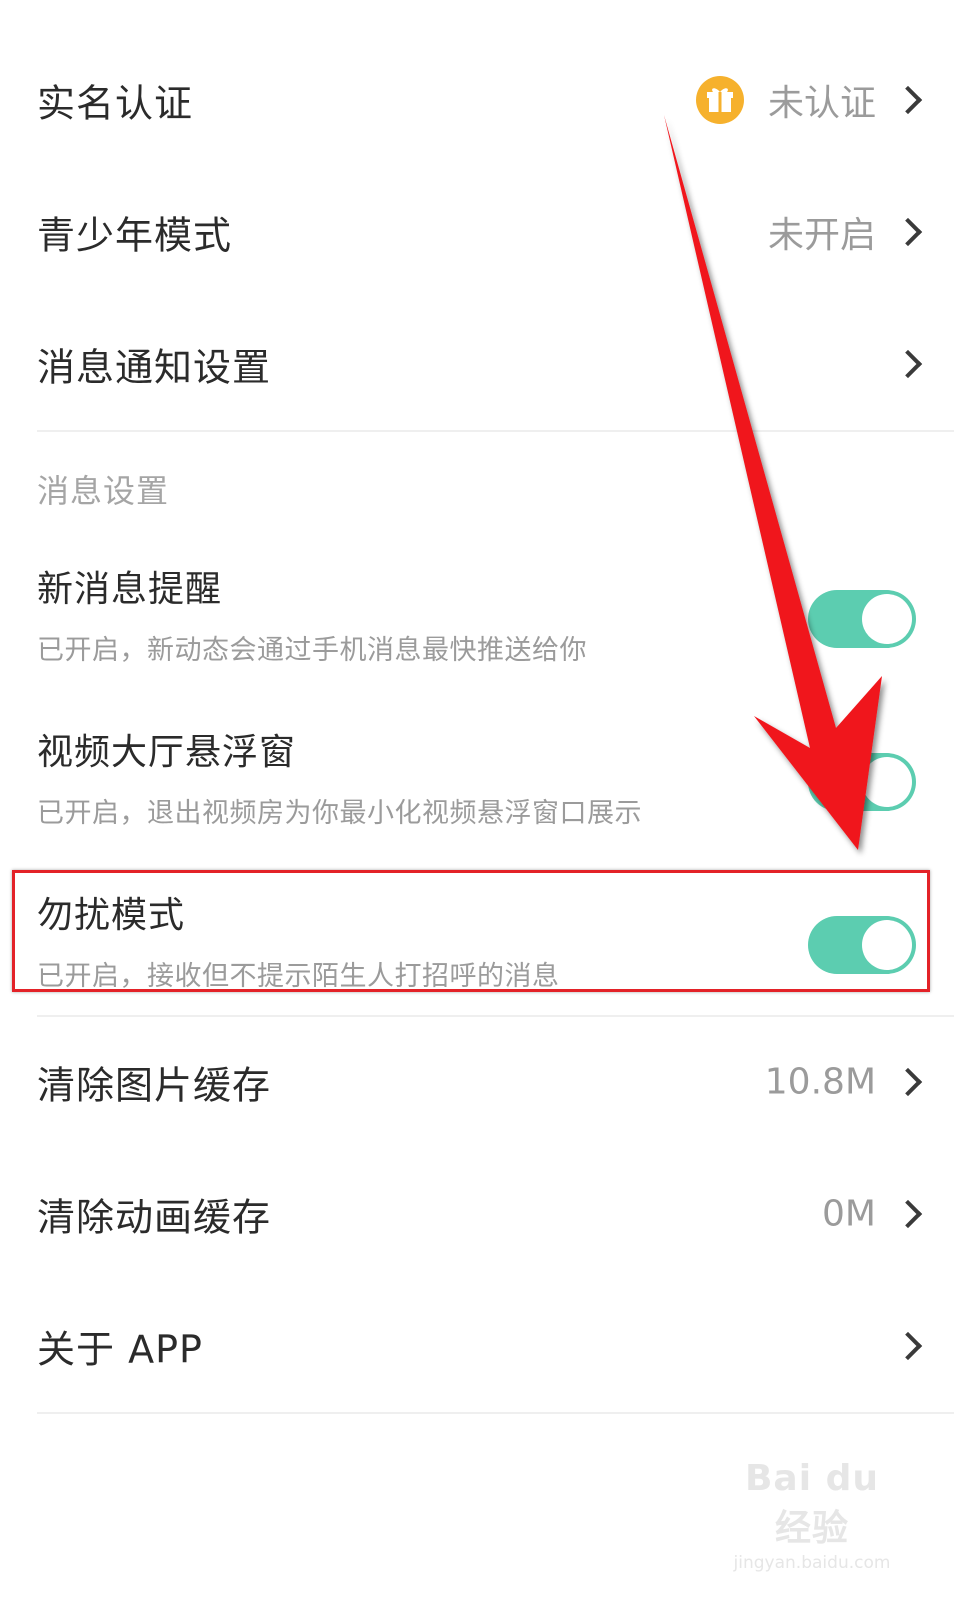 The width and height of the screenshot is (972, 1600). What do you see at coordinates (120, 1349) in the screenshot?
I see `about-app-title: 关于 APP` at bounding box center [120, 1349].